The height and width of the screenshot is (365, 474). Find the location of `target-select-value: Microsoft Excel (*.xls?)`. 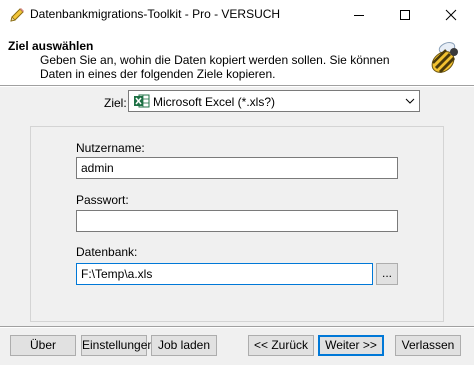

target-select-value: Microsoft Excel (*.xls?) is located at coordinates (214, 102).